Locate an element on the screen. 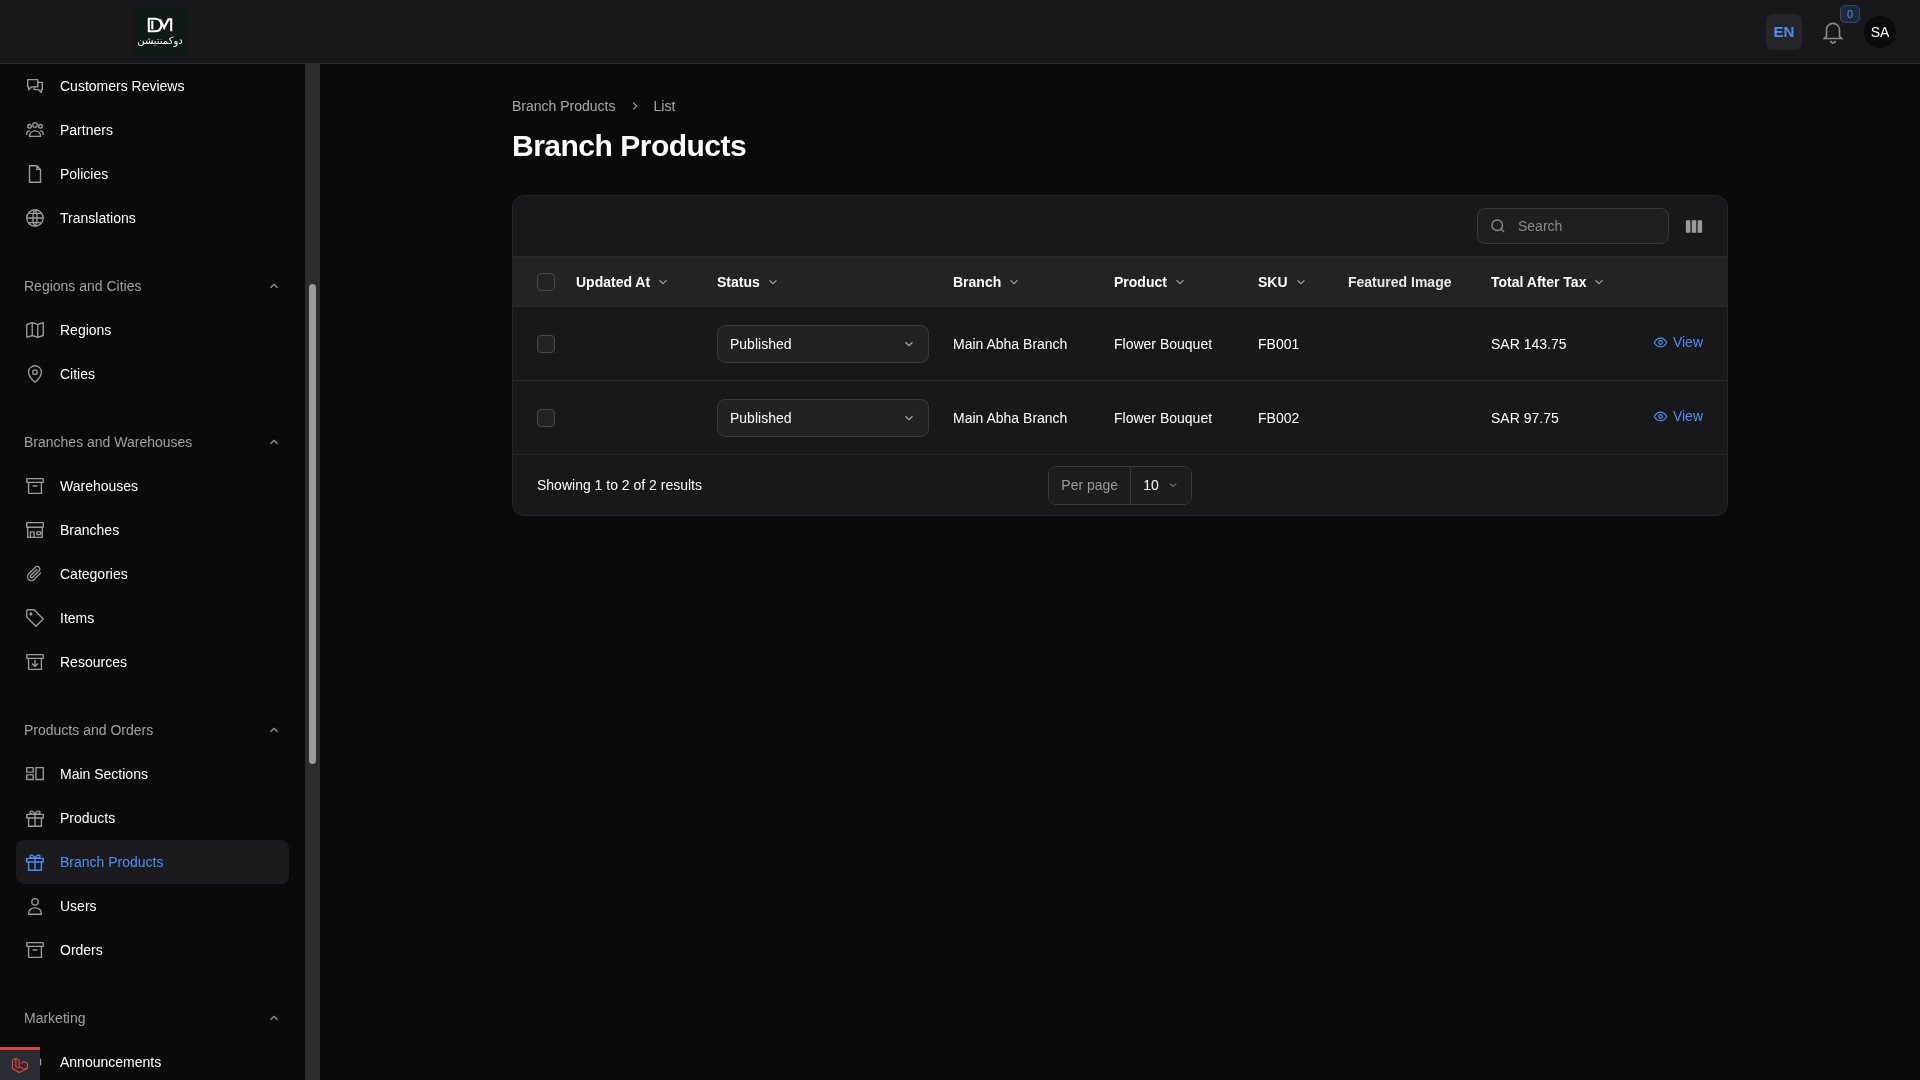 This screenshot has width=1920, height=1080. logo-monogram-icon is located at coordinates (160, 25).